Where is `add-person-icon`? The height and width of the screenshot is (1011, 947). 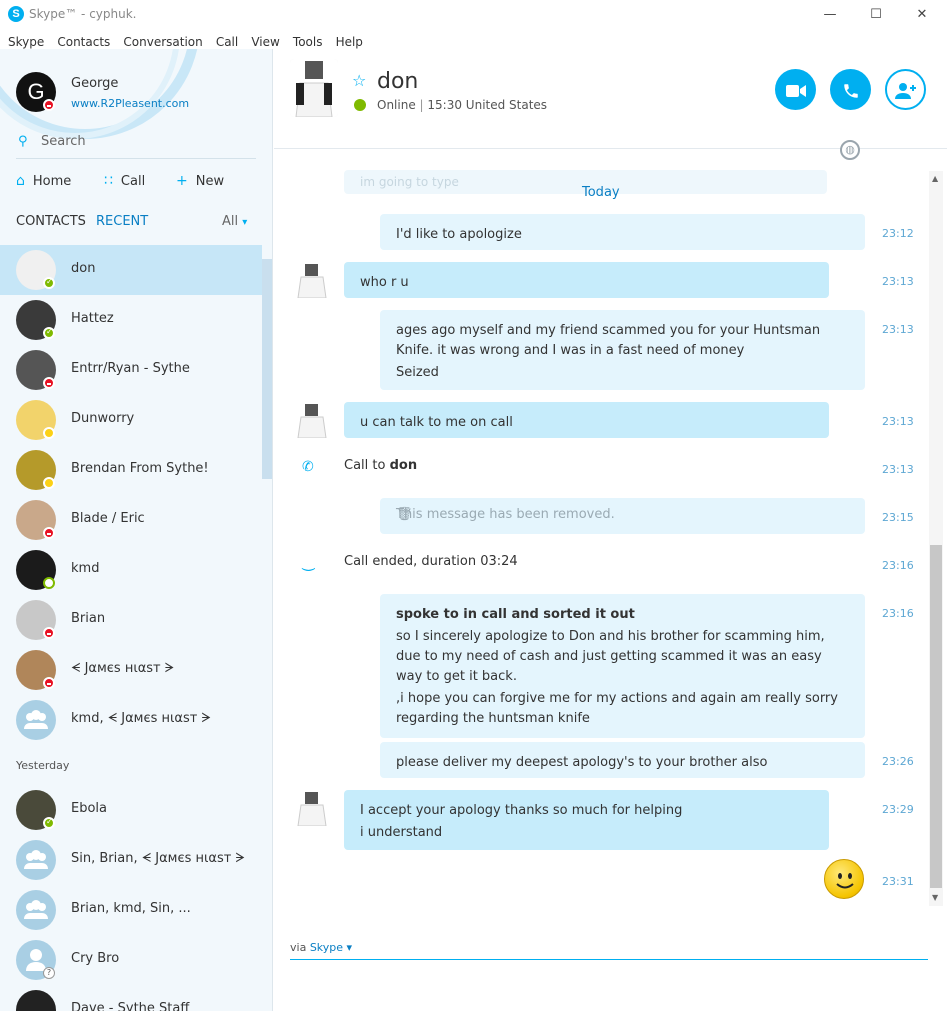
add-person-icon is located at coordinates (905, 90).